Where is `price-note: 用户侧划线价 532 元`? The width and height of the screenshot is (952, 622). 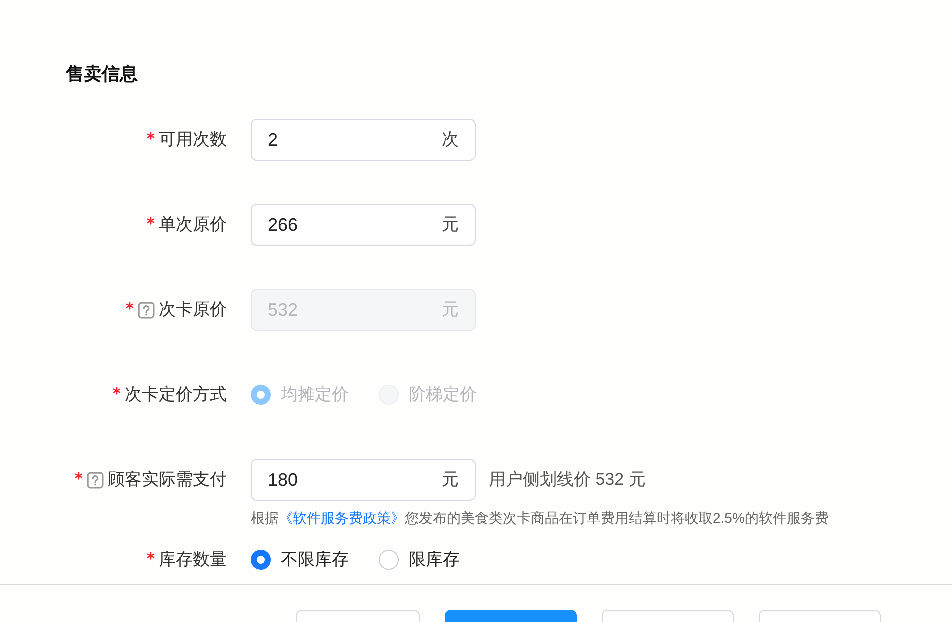 price-note: 用户侧划线价 532 元 is located at coordinates (567, 480).